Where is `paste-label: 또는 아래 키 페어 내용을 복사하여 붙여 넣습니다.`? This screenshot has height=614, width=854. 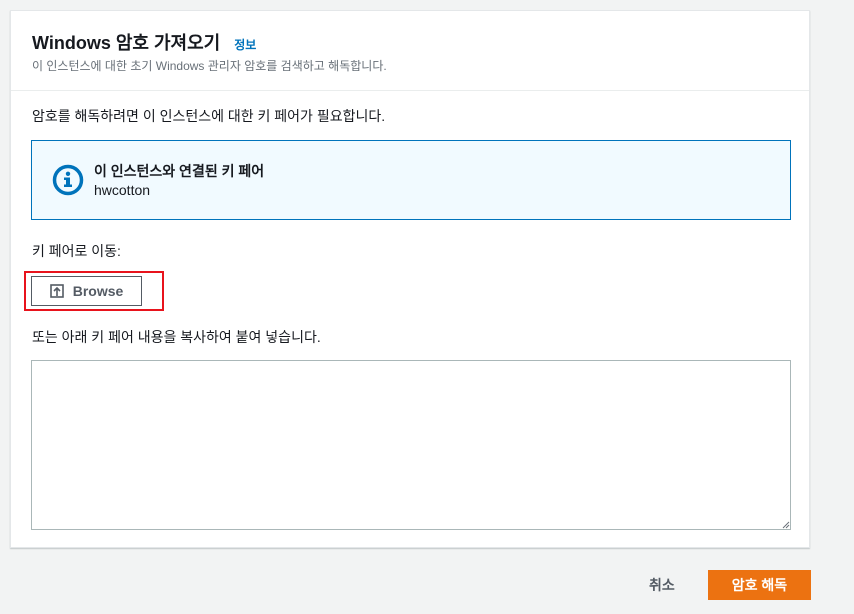
paste-label: 또는 아래 키 페어 내용을 복사하여 붙여 넣습니다. is located at coordinates (176, 337).